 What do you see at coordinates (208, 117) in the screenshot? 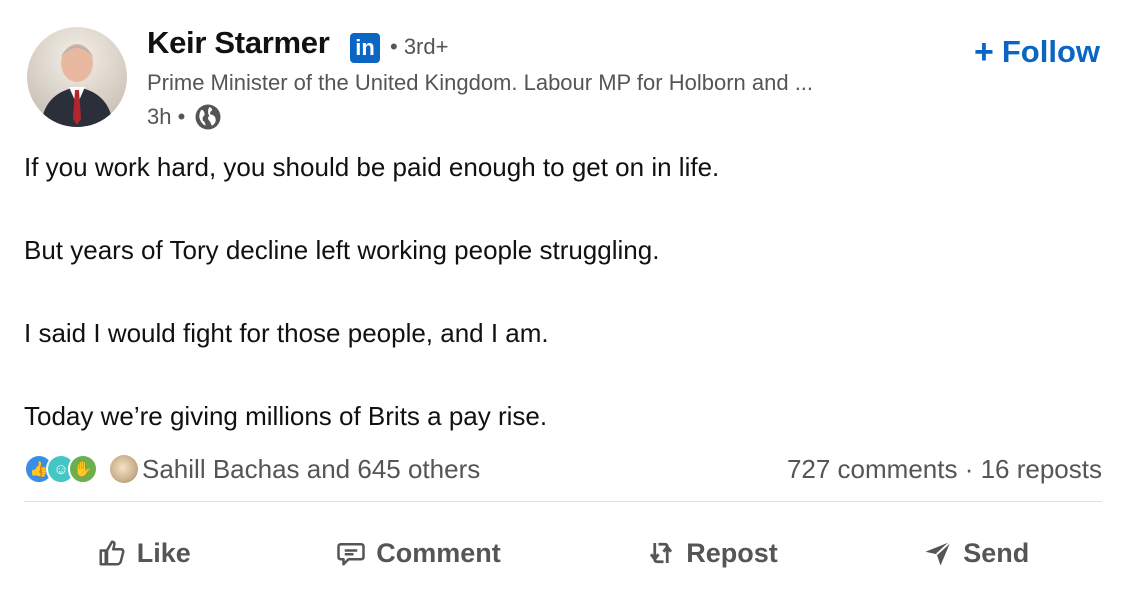
I see `globe-icon` at bounding box center [208, 117].